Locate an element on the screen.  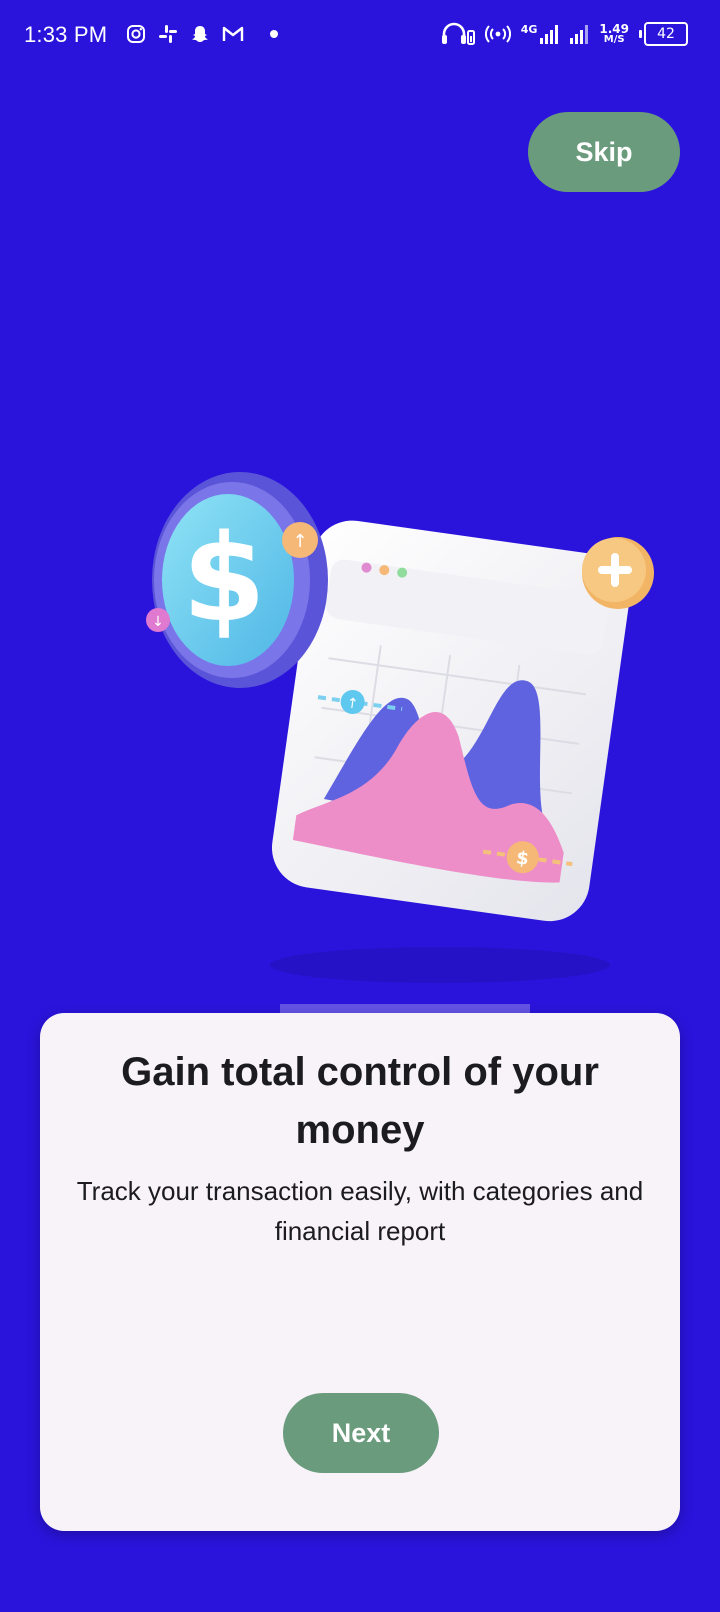
network-speed: 1.49 M/S is located at coordinates (614, 34).